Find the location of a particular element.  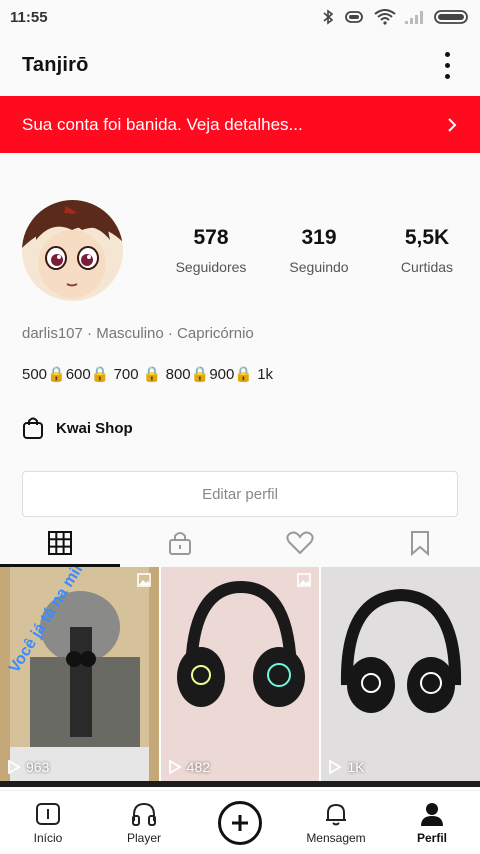

view-count-value: 1K is located at coordinates (356, 767).